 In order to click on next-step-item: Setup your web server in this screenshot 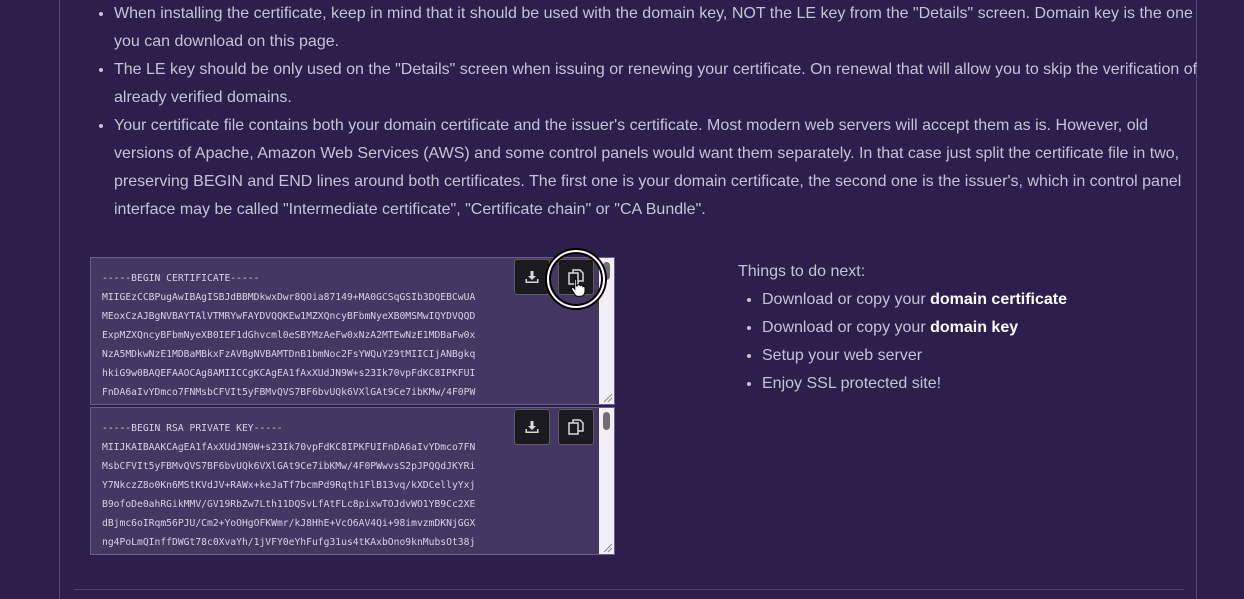, I will do `click(960, 356)`.